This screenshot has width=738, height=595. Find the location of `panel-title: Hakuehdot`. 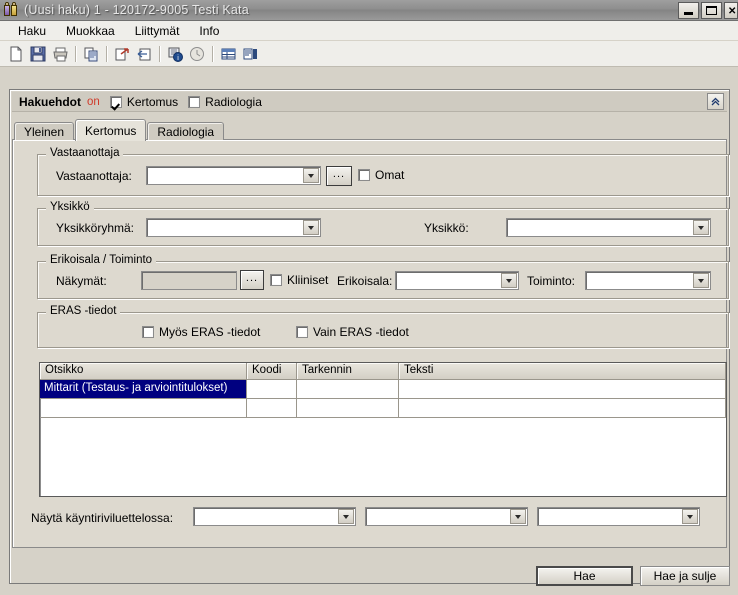

panel-title: Hakuehdot is located at coordinates (50, 101).